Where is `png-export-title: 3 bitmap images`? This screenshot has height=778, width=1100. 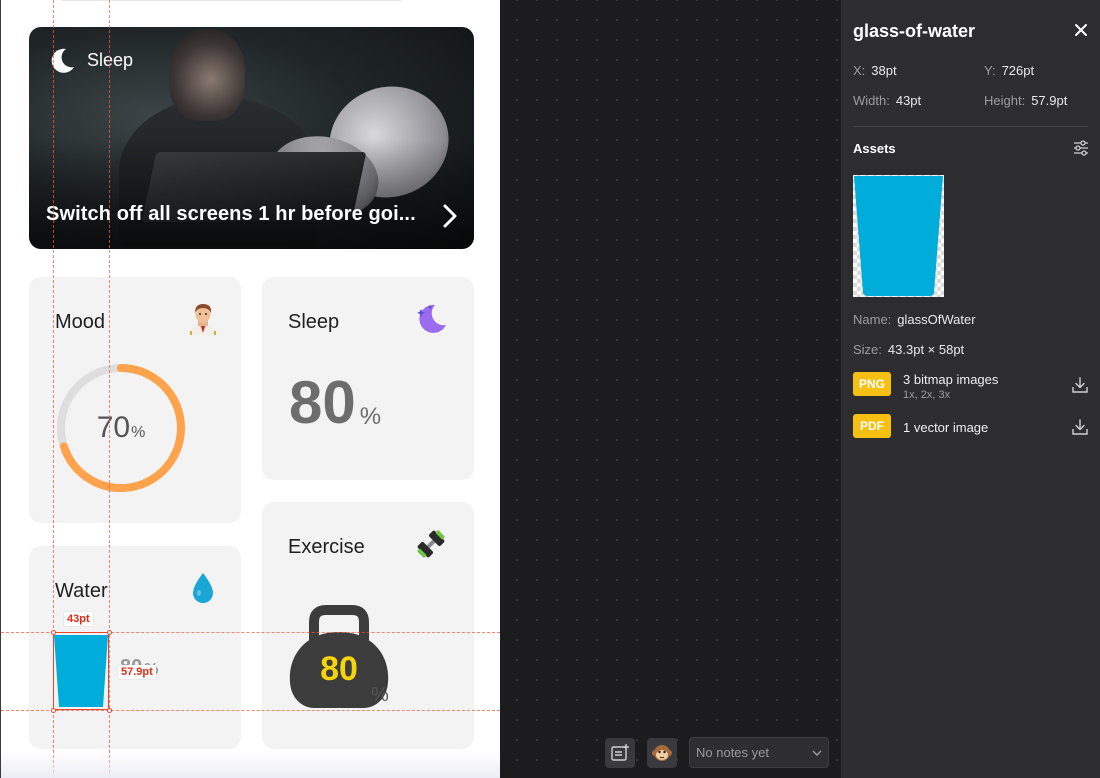
png-export-title: 3 bitmap images is located at coordinates (951, 379).